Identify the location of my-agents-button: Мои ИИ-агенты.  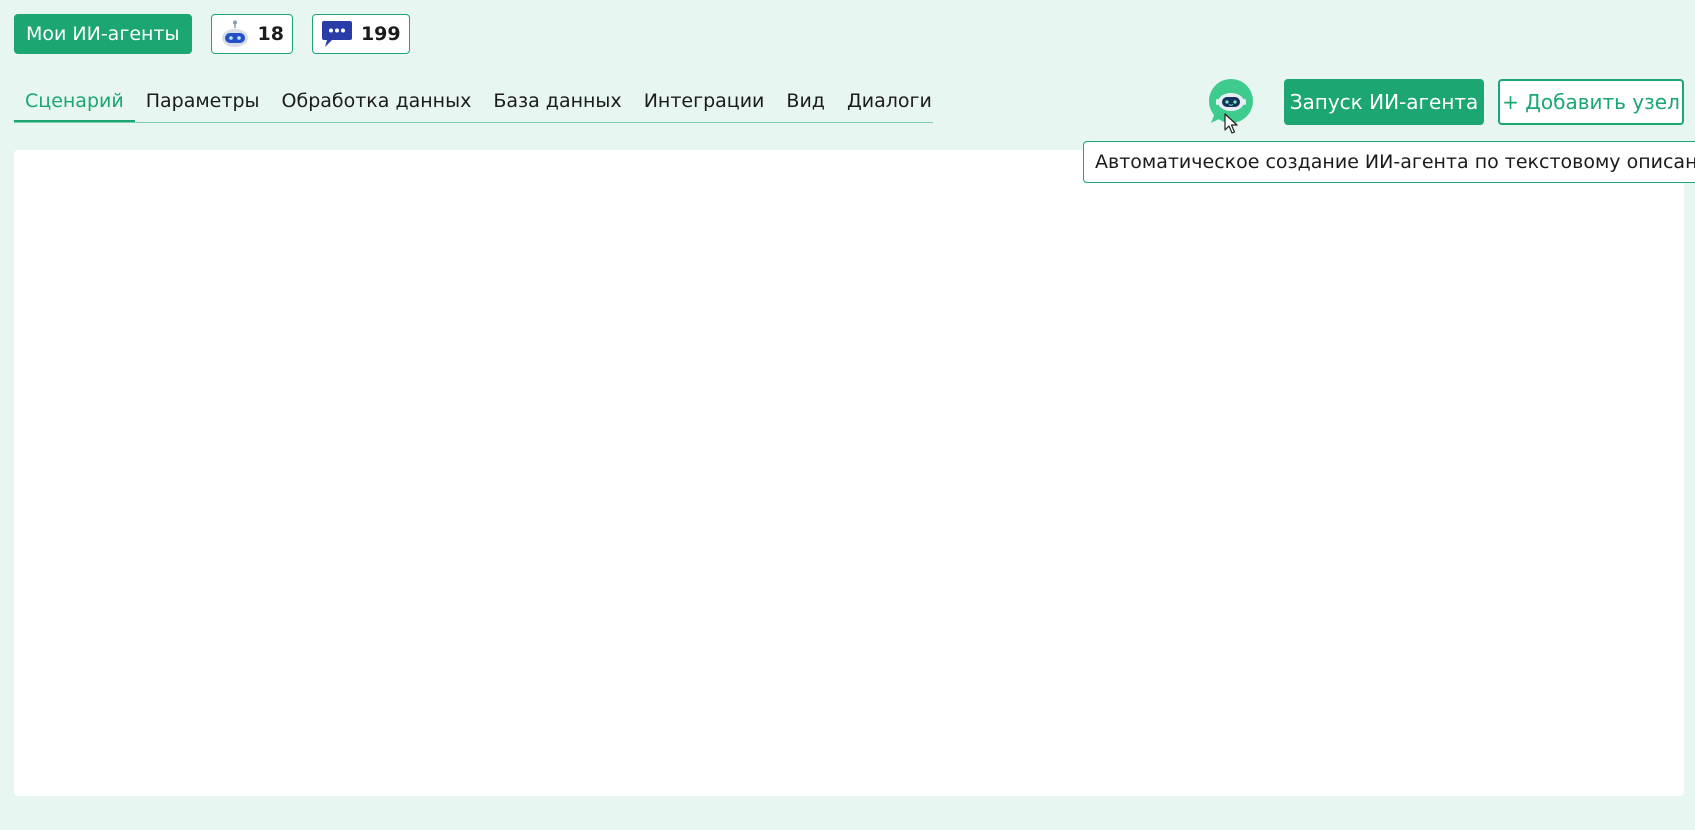
(103, 34).